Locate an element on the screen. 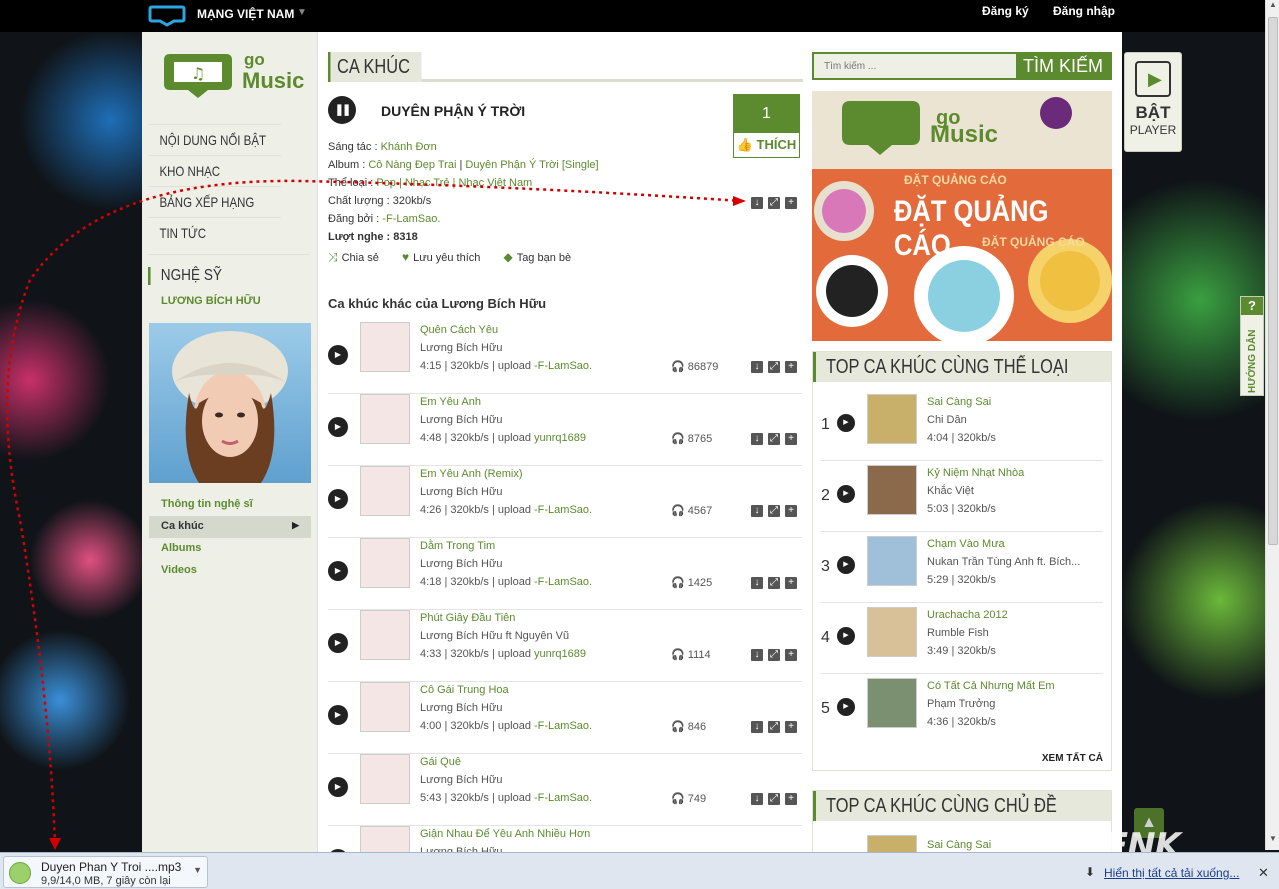 This screenshot has width=1279, height=889. network-logo-icon is located at coordinates (167, 15).